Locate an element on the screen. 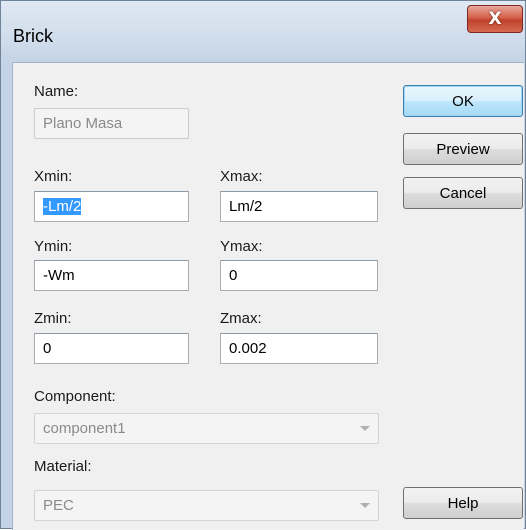  xmin-label: Xmin: is located at coordinates (53, 176).